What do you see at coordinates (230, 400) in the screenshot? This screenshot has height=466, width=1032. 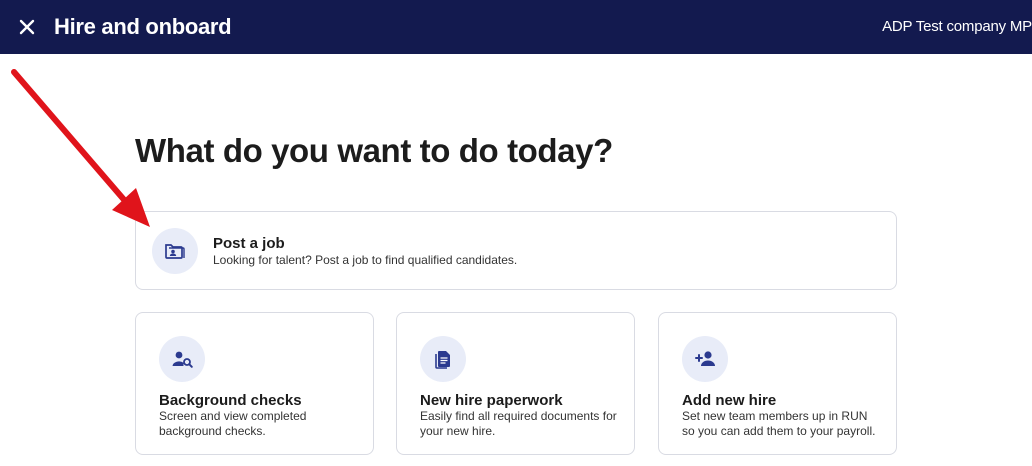 I see `background-checks-title: Background checks` at bounding box center [230, 400].